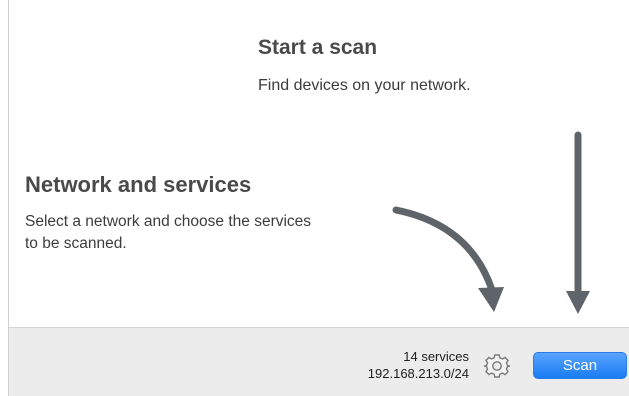 This screenshot has width=629, height=396. I want to click on curved-arrow-to-settings, so click(448, 259).